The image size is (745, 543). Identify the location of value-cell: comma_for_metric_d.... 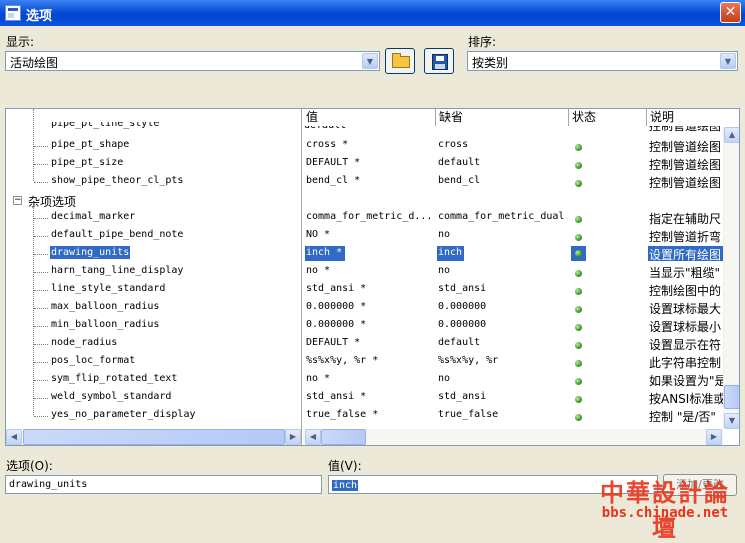
(369, 216).